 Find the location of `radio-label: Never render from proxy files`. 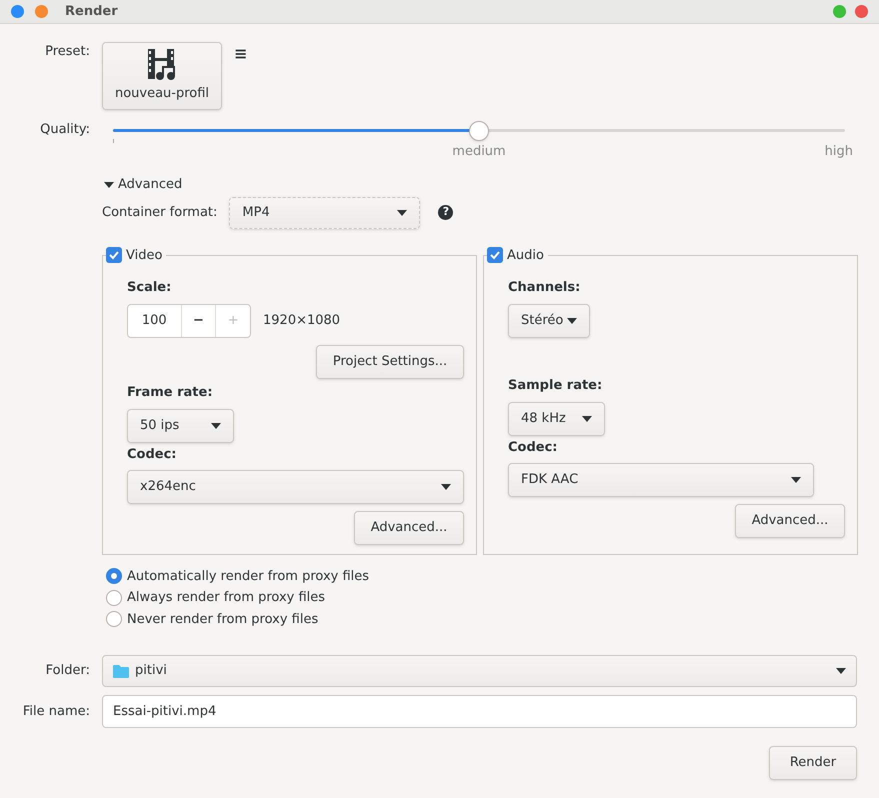

radio-label: Never render from proxy files is located at coordinates (222, 619).